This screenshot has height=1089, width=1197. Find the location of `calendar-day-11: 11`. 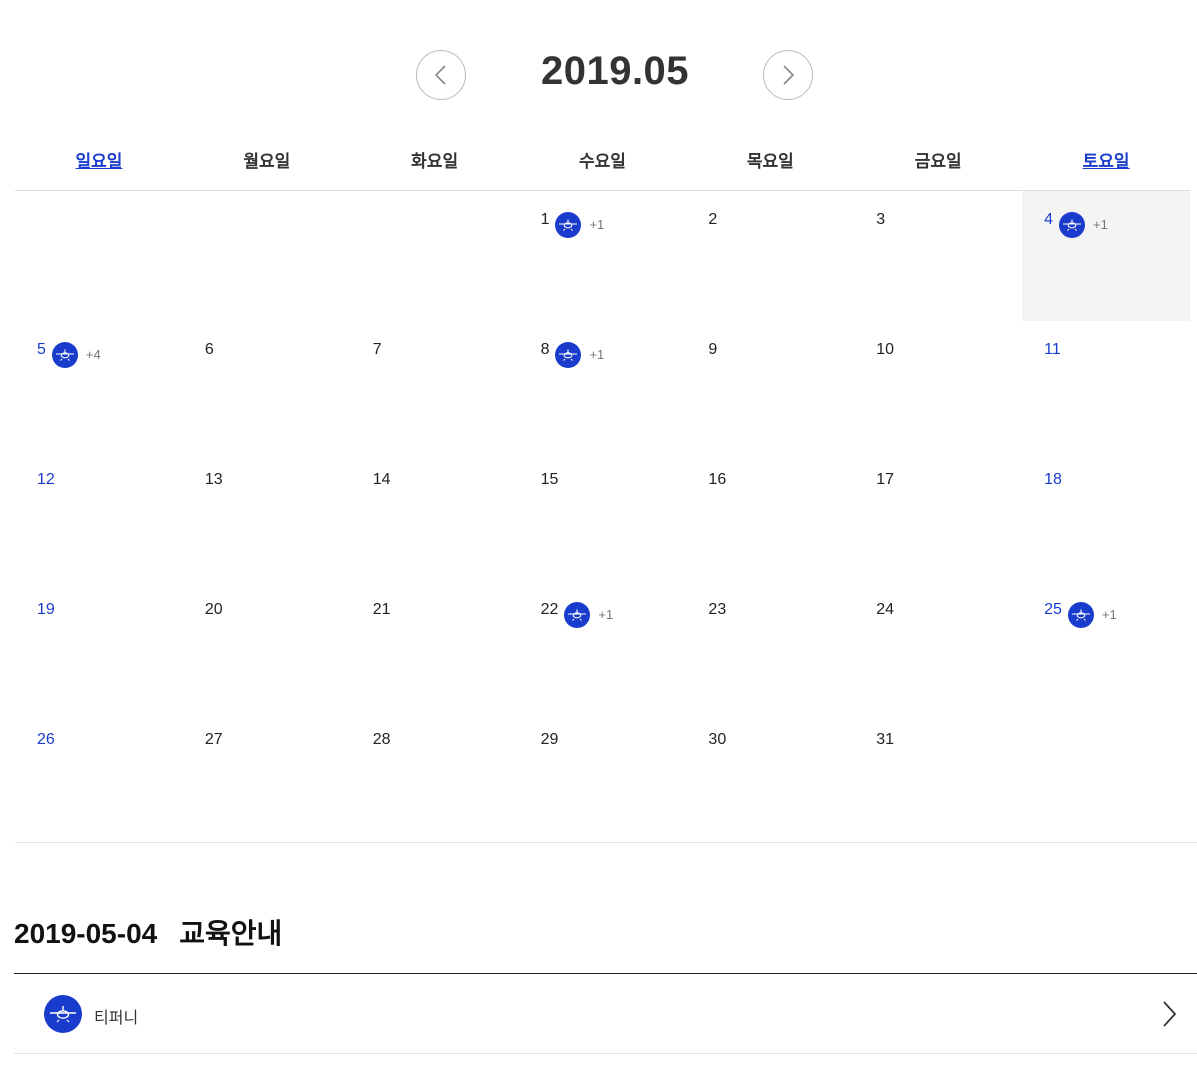

calendar-day-11: 11 is located at coordinates (1106, 386).